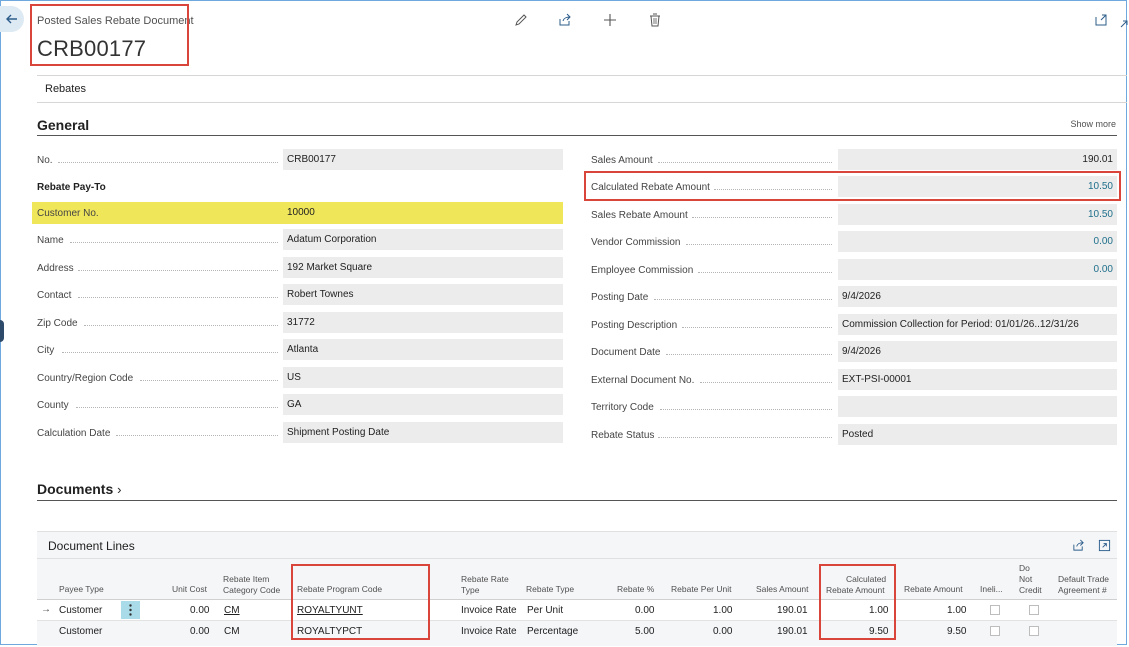  What do you see at coordinates (521, 20) in the screenshot?
I see `edit-icon` at bounding box center [521, 20].